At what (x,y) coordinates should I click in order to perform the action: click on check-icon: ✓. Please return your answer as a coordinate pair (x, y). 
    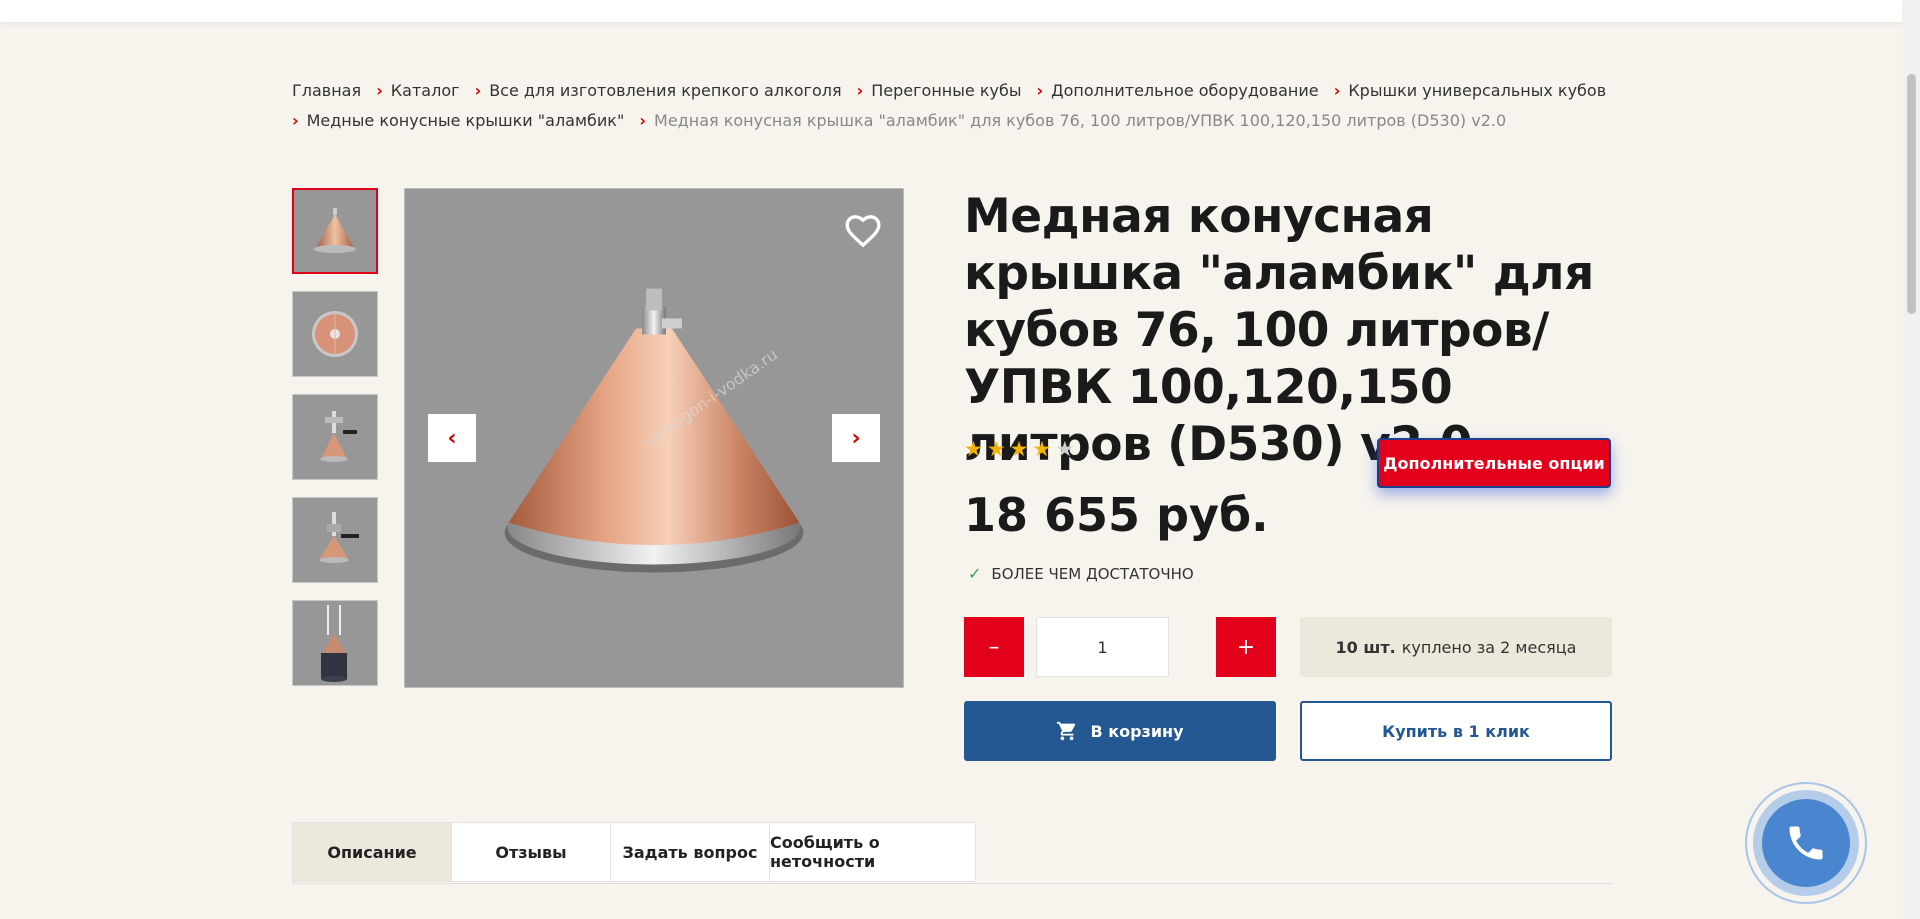
    Looking at the image, I should click on (975, 573).